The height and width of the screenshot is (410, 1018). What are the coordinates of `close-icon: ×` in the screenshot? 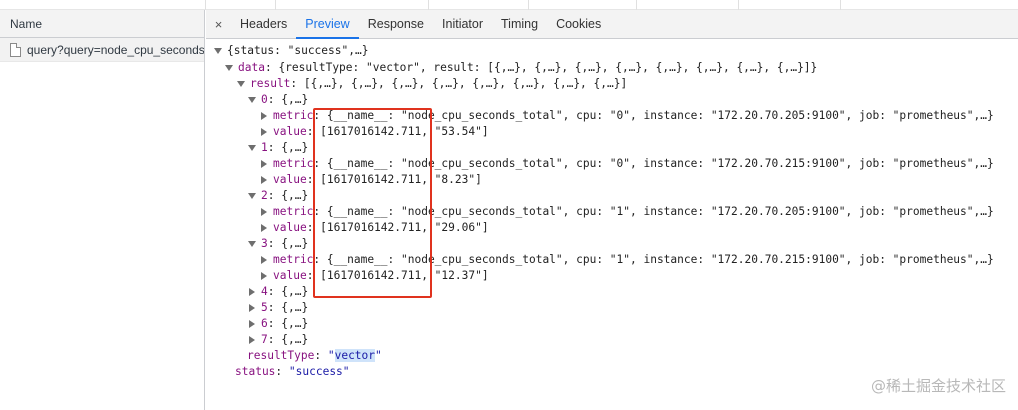 It's located at (218, 24).